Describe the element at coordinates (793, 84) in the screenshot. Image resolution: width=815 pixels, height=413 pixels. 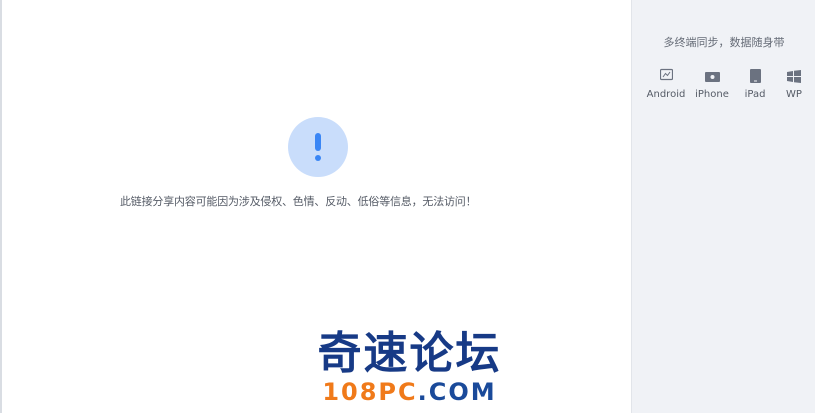
I see `platform-wp: WP` at that location.